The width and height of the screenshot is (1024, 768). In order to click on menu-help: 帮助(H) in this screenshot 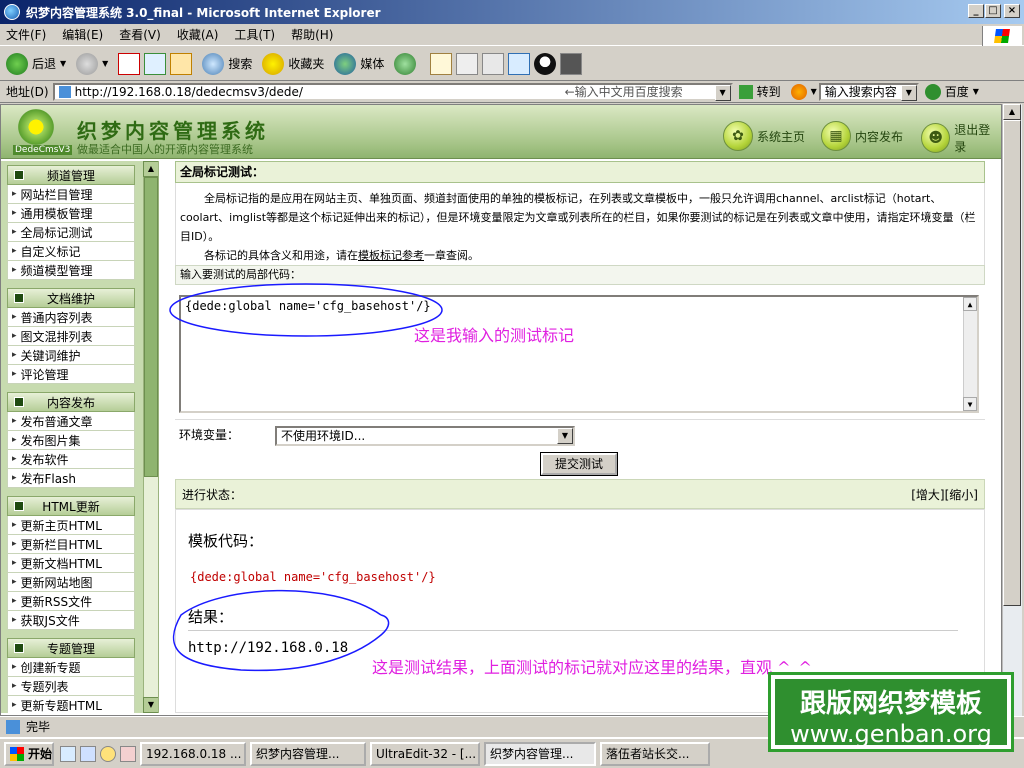, I will do `click(312, 34)`.